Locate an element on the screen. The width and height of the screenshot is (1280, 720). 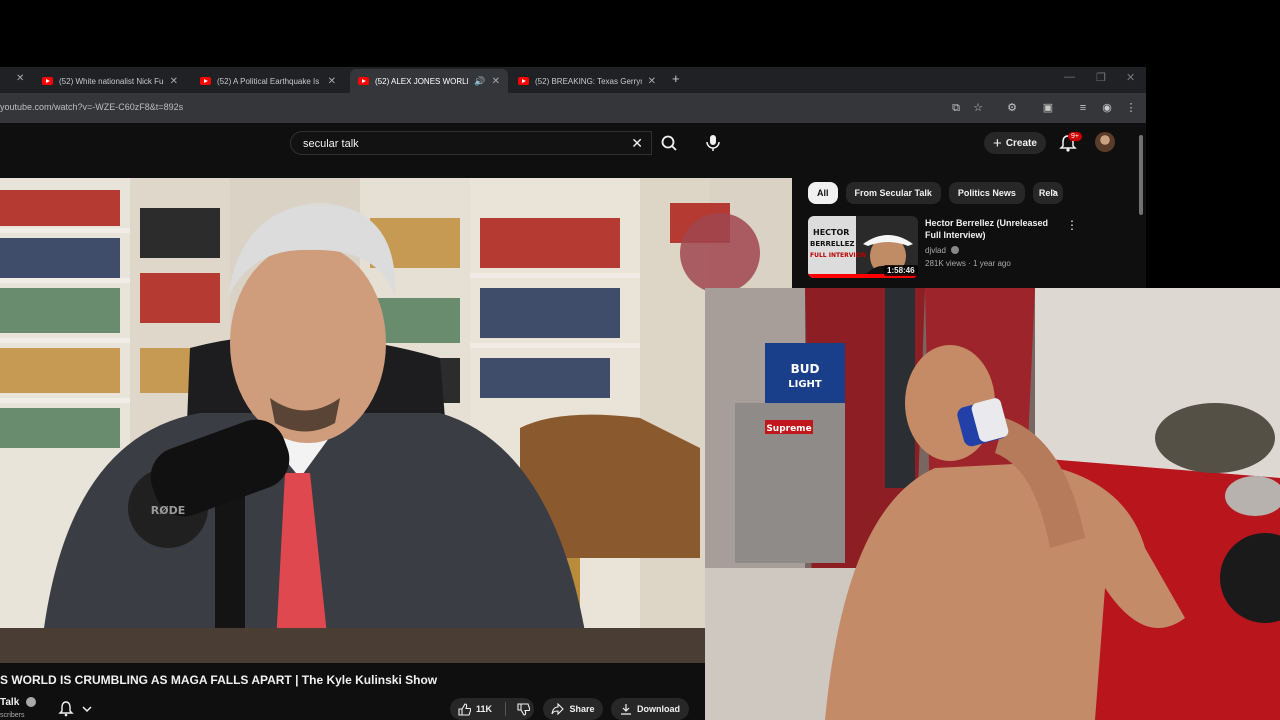
browser-tab-active: (52) ALEX JONES WORLD IS 🔊 ✕ is located at coordinates (429, 81).